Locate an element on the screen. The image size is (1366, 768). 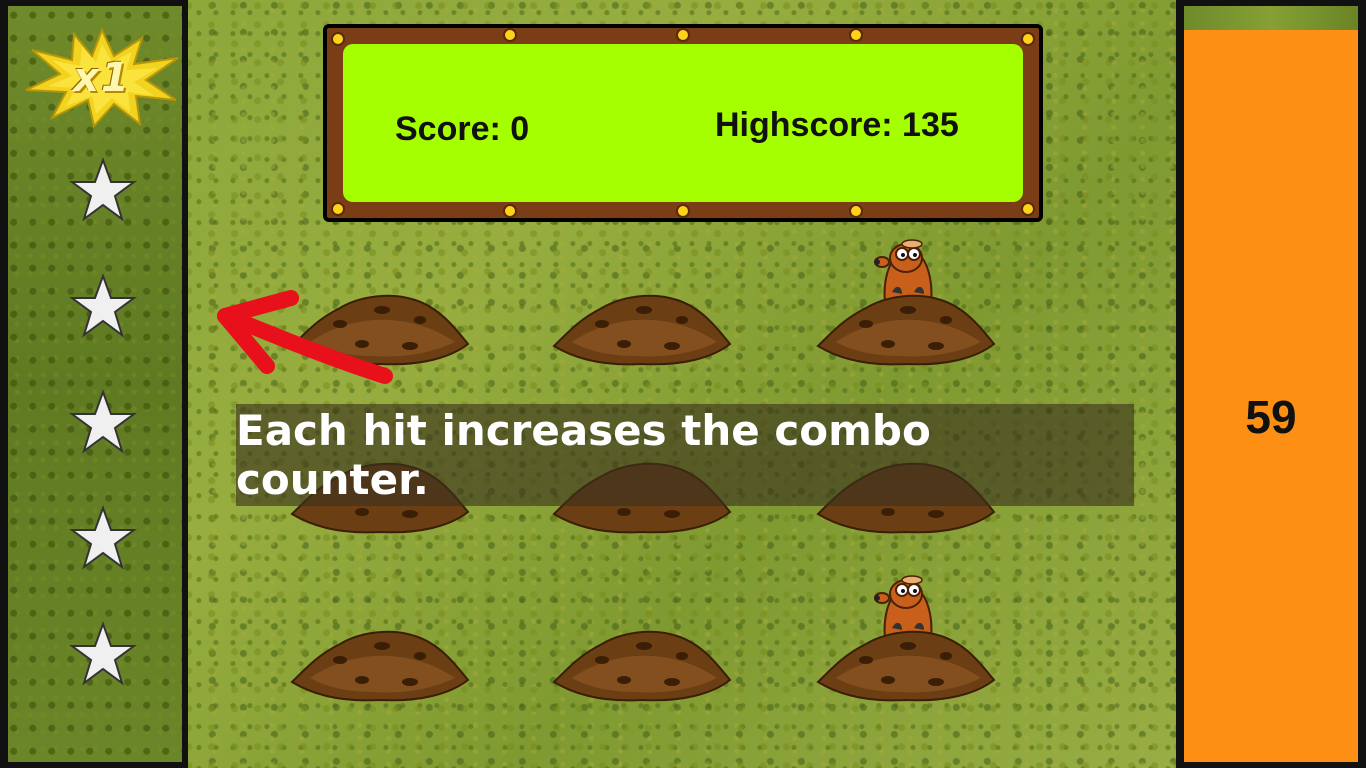
timer-elapsed-strip is located at coordinates (1271, 18).